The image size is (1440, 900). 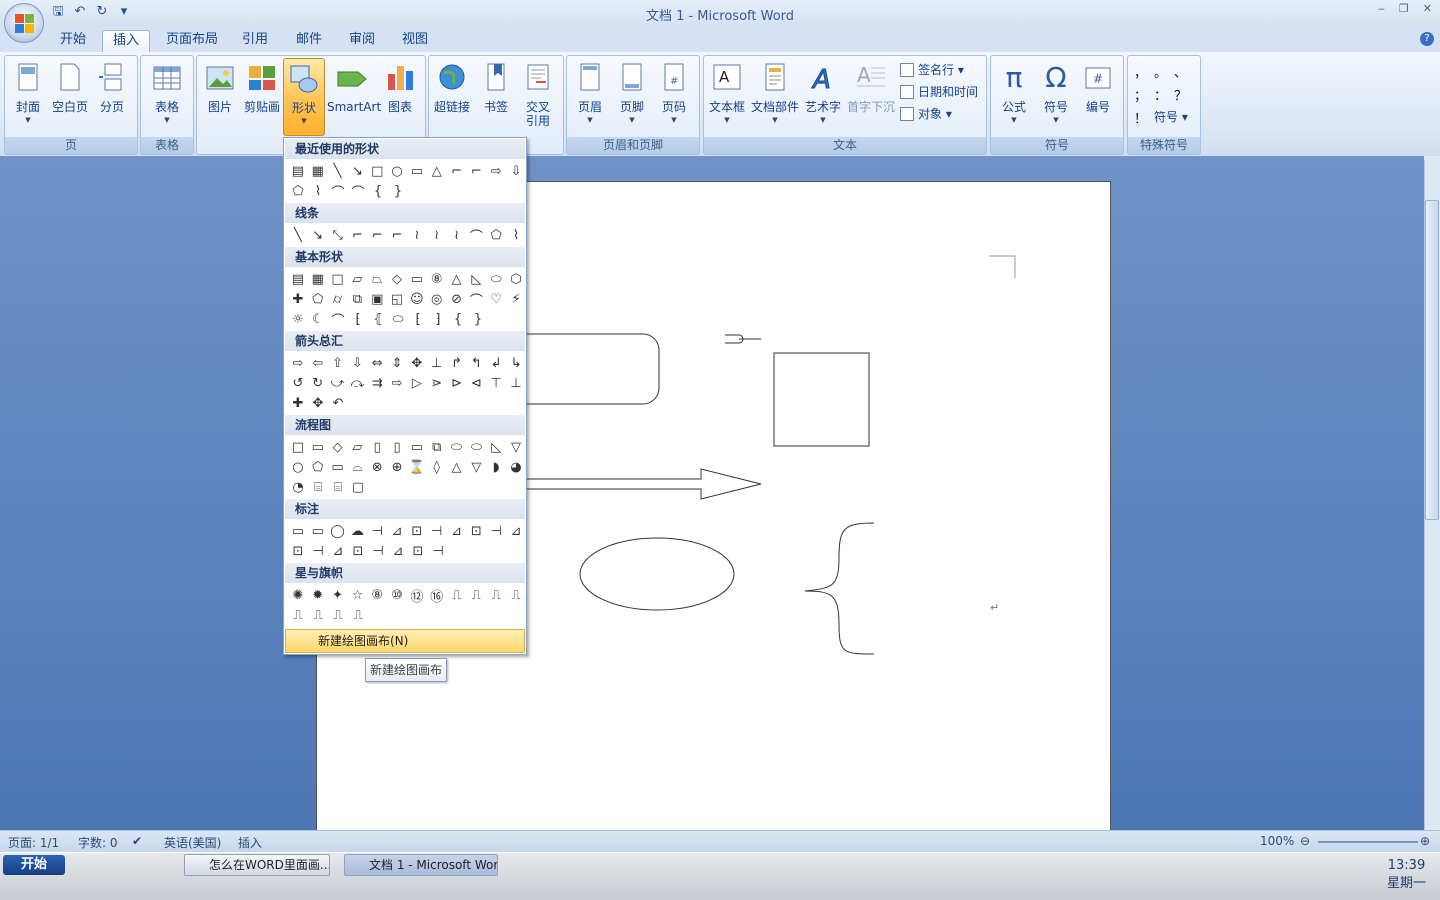 I want to click on zoom-in-icon: ⊕, so click(x=1425, y=841).